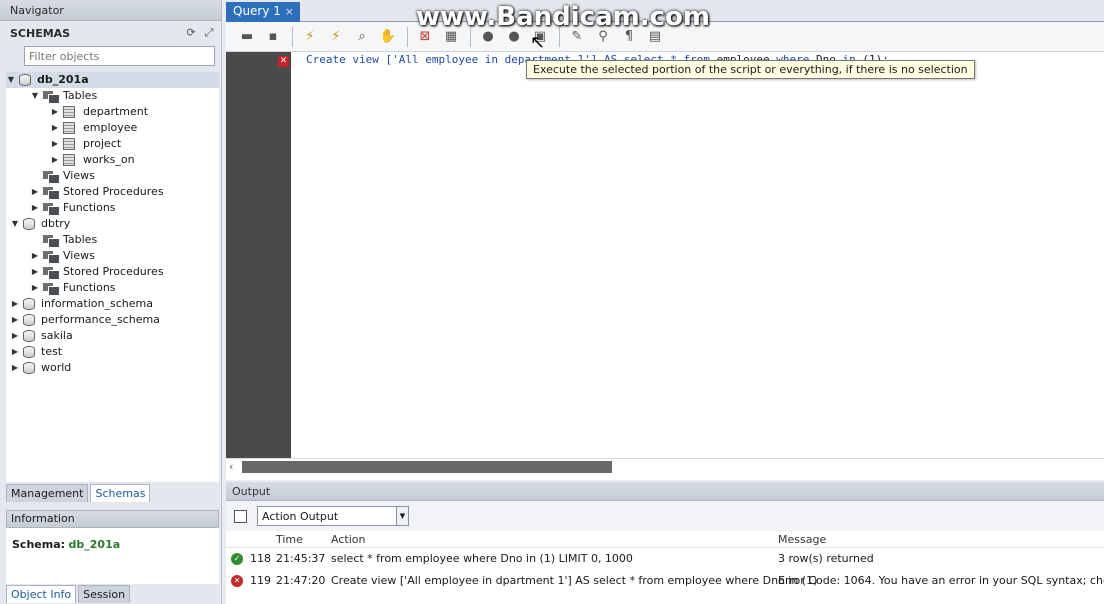 This screenshot has height=604, width=1104. I want to click on schemas-label: SCHEMAS, so click(40, 33).